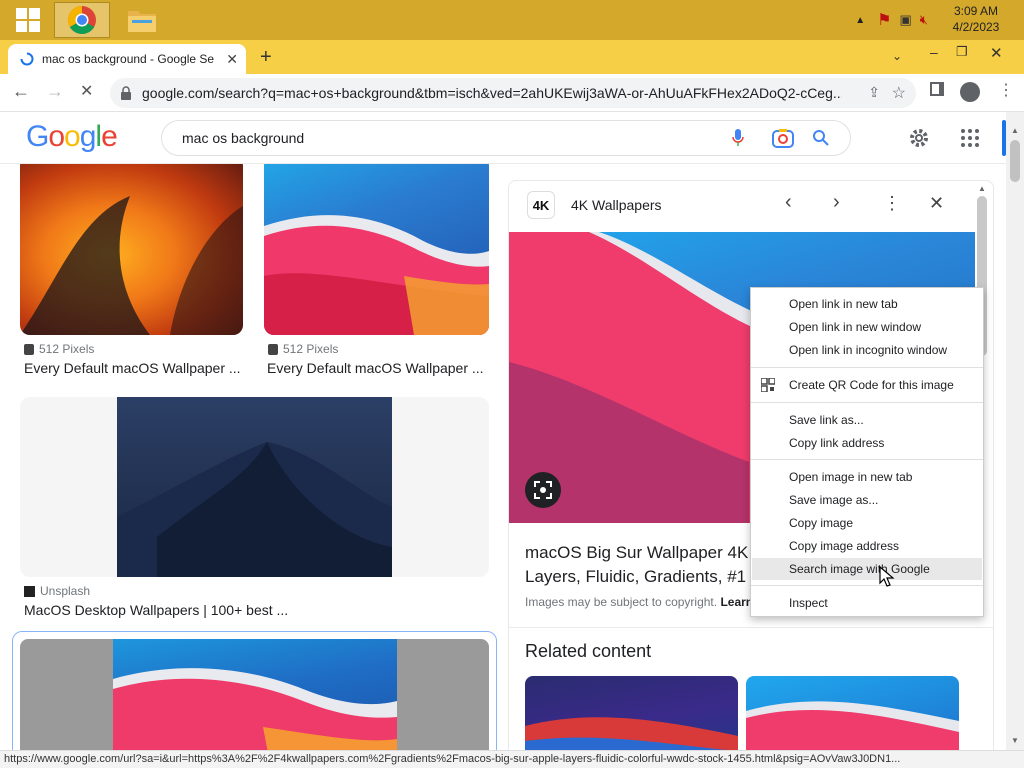 The width and height of the screenshot is (1024, 768). Describe the element at coordinates (72, 137) in the screenshot. I see `google-logo: Google` at that location.